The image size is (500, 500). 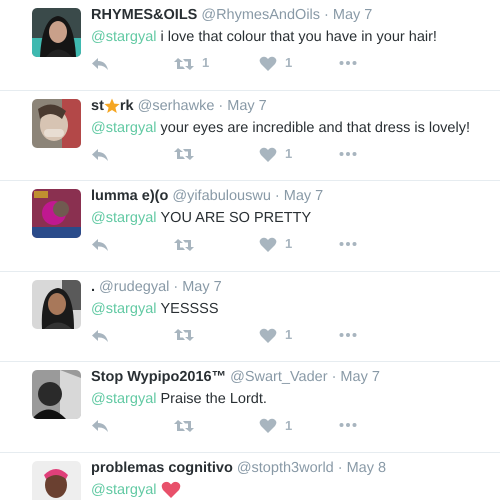 What do you see at coordinates (216, 63) in the screenshot?
I see `retweet-button: 1` at bounding box center [216, 63].